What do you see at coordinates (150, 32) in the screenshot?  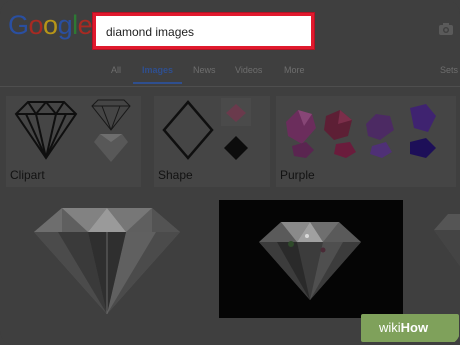 I see `search-query-text: diamond images` at bounding box center [150, 32].